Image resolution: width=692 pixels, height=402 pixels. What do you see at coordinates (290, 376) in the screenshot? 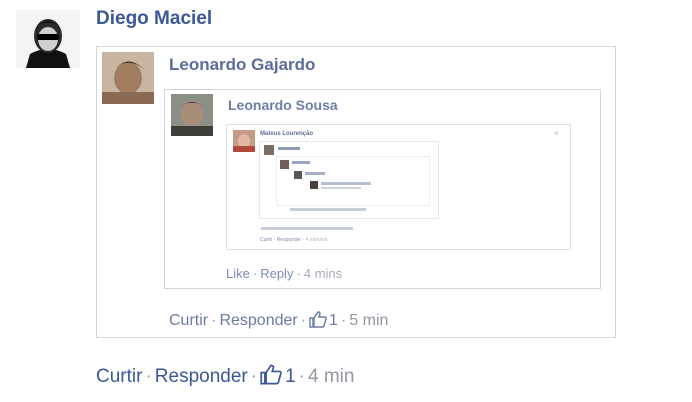
I see `like-count-diego-maciel: 1` at bounding box center [290, 376].